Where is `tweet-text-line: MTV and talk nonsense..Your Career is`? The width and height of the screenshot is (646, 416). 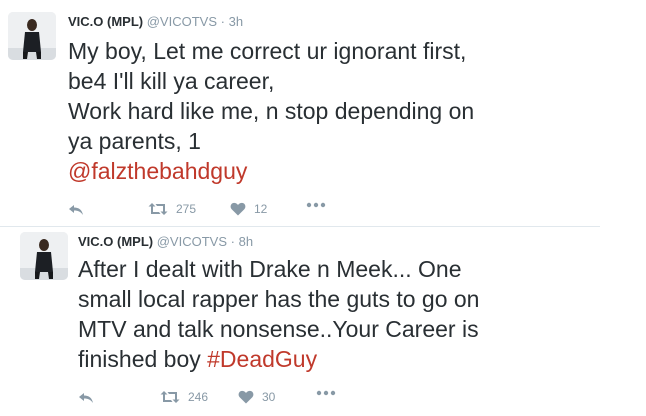
tweet-text-line: MTV and talk nonsense..Your Career is is located at coordinates (278, 329).